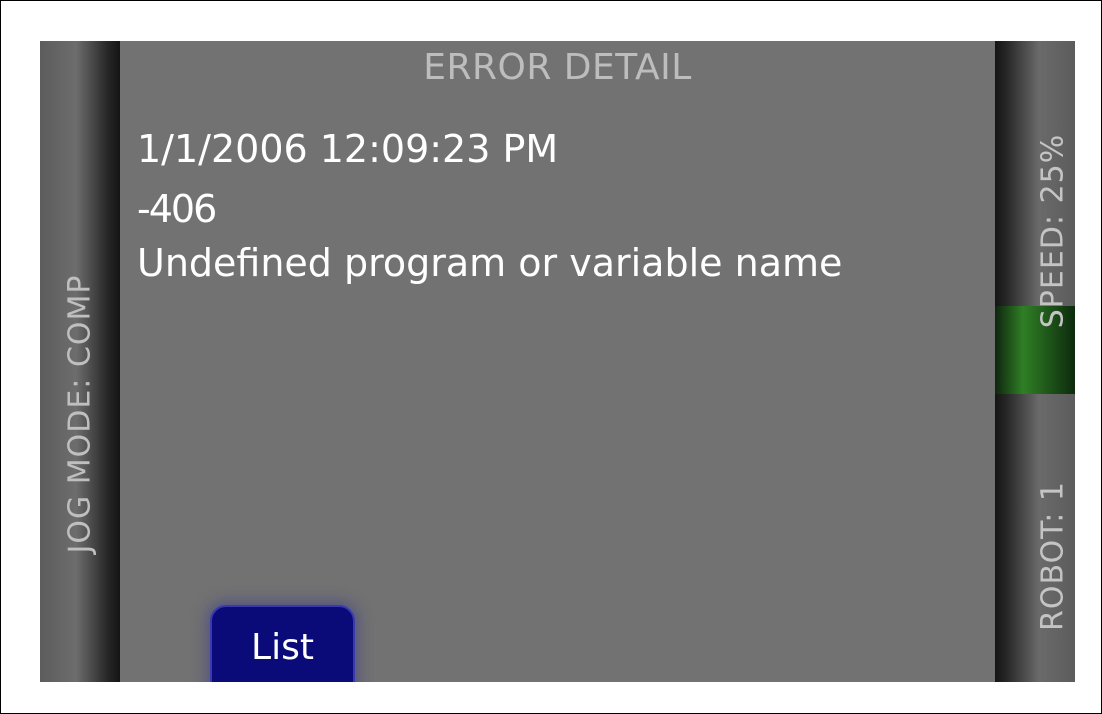 This screenshot has height=714, width=1102. I want to click on robot-label: ROBOT: 1, so click(1053, 556).